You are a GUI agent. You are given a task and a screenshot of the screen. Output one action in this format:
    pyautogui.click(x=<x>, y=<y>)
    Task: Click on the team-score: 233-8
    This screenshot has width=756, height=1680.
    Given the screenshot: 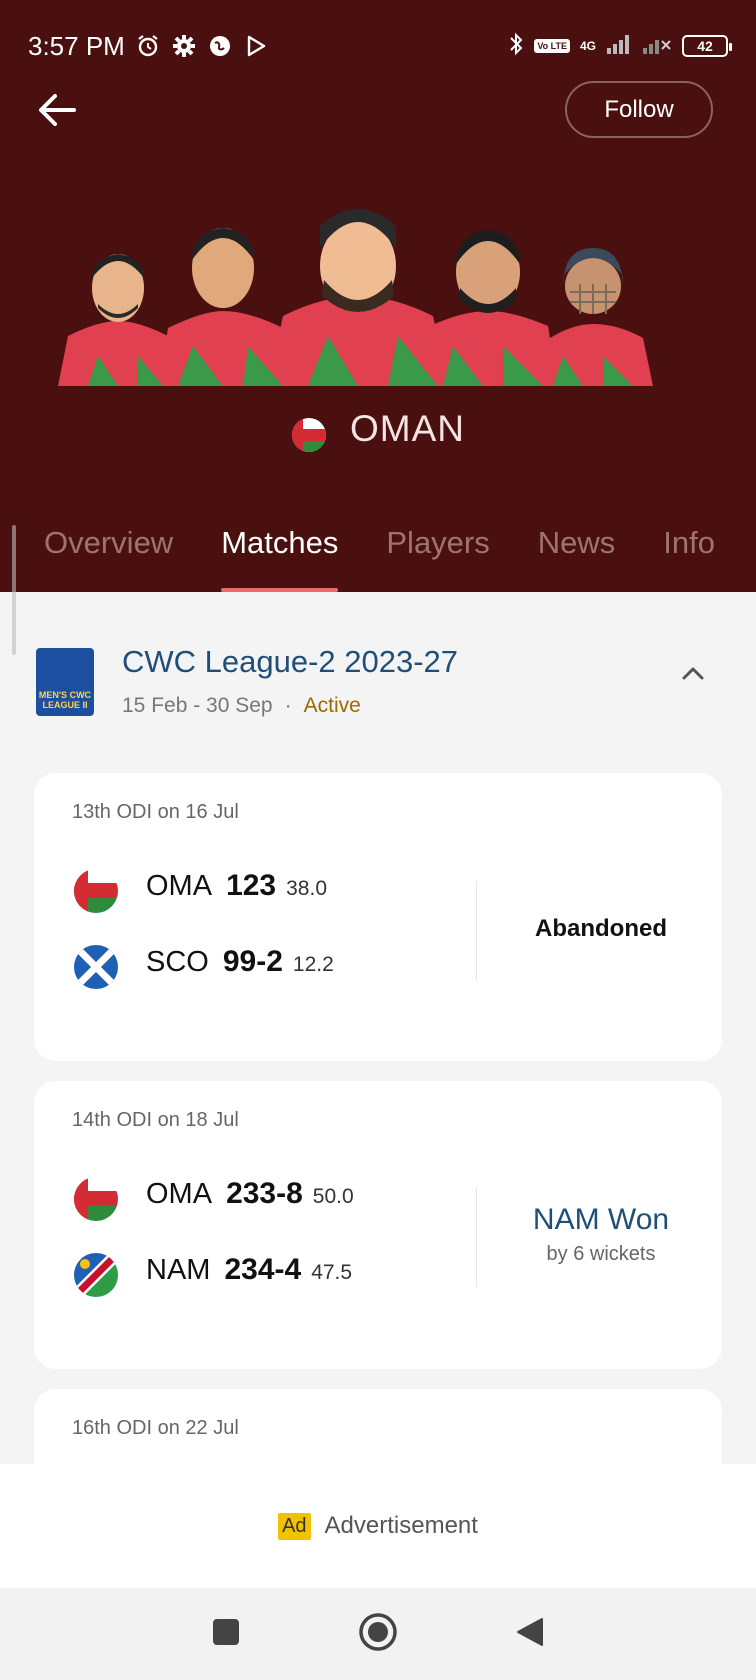 What is the action you would take?
    pyautogui.click(x=264, y=1193)
    